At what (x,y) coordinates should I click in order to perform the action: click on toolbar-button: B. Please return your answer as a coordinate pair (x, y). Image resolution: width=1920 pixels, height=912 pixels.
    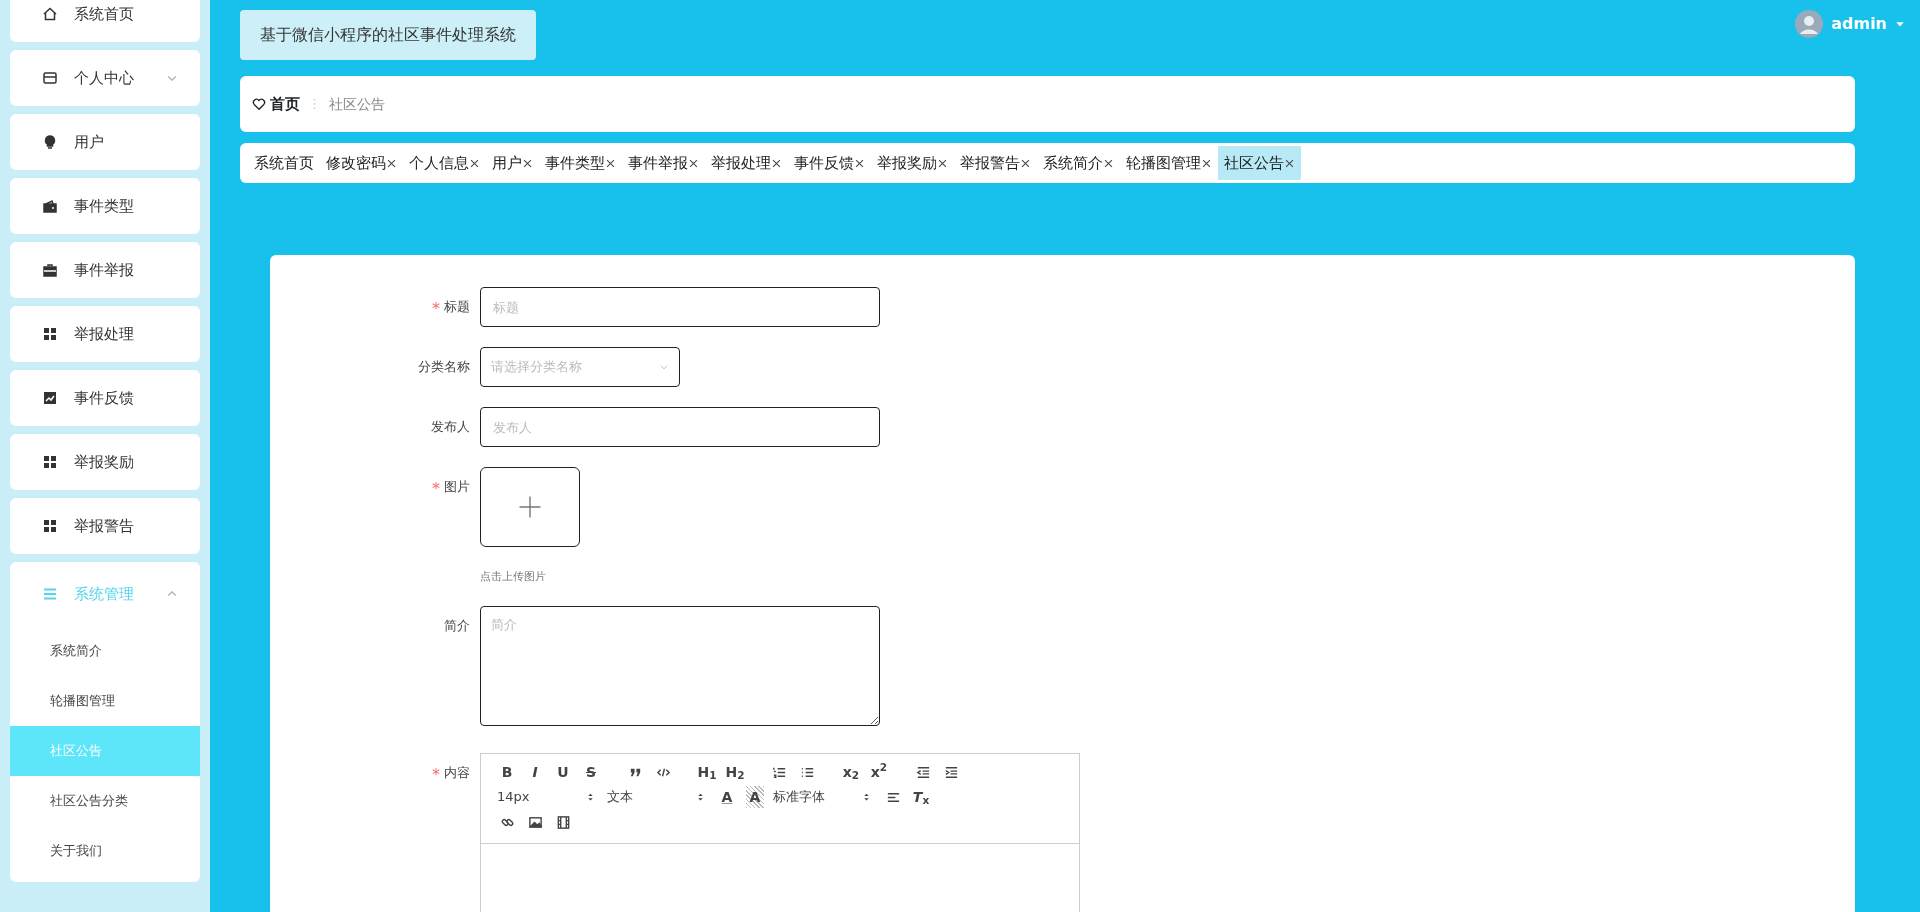
    Looking at the image, I should click on (507, 772).